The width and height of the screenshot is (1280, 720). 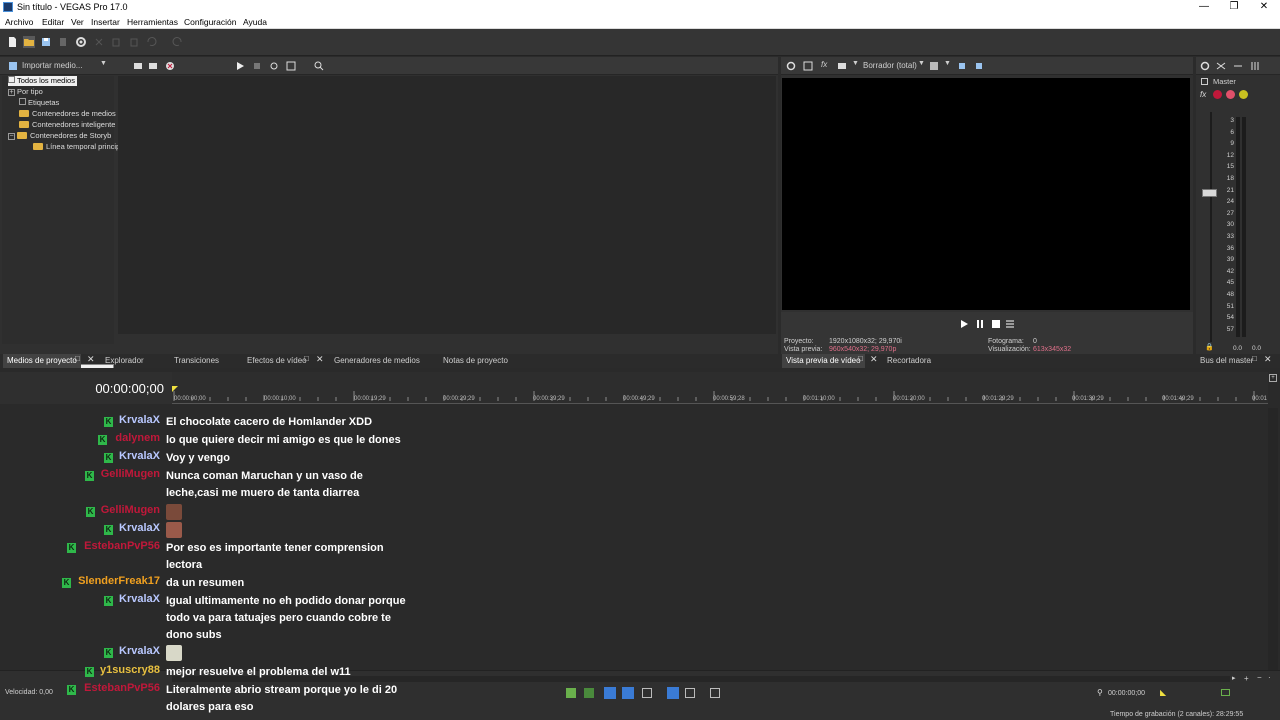 I want to click on zoom-icon, so click(x=319, y=66).